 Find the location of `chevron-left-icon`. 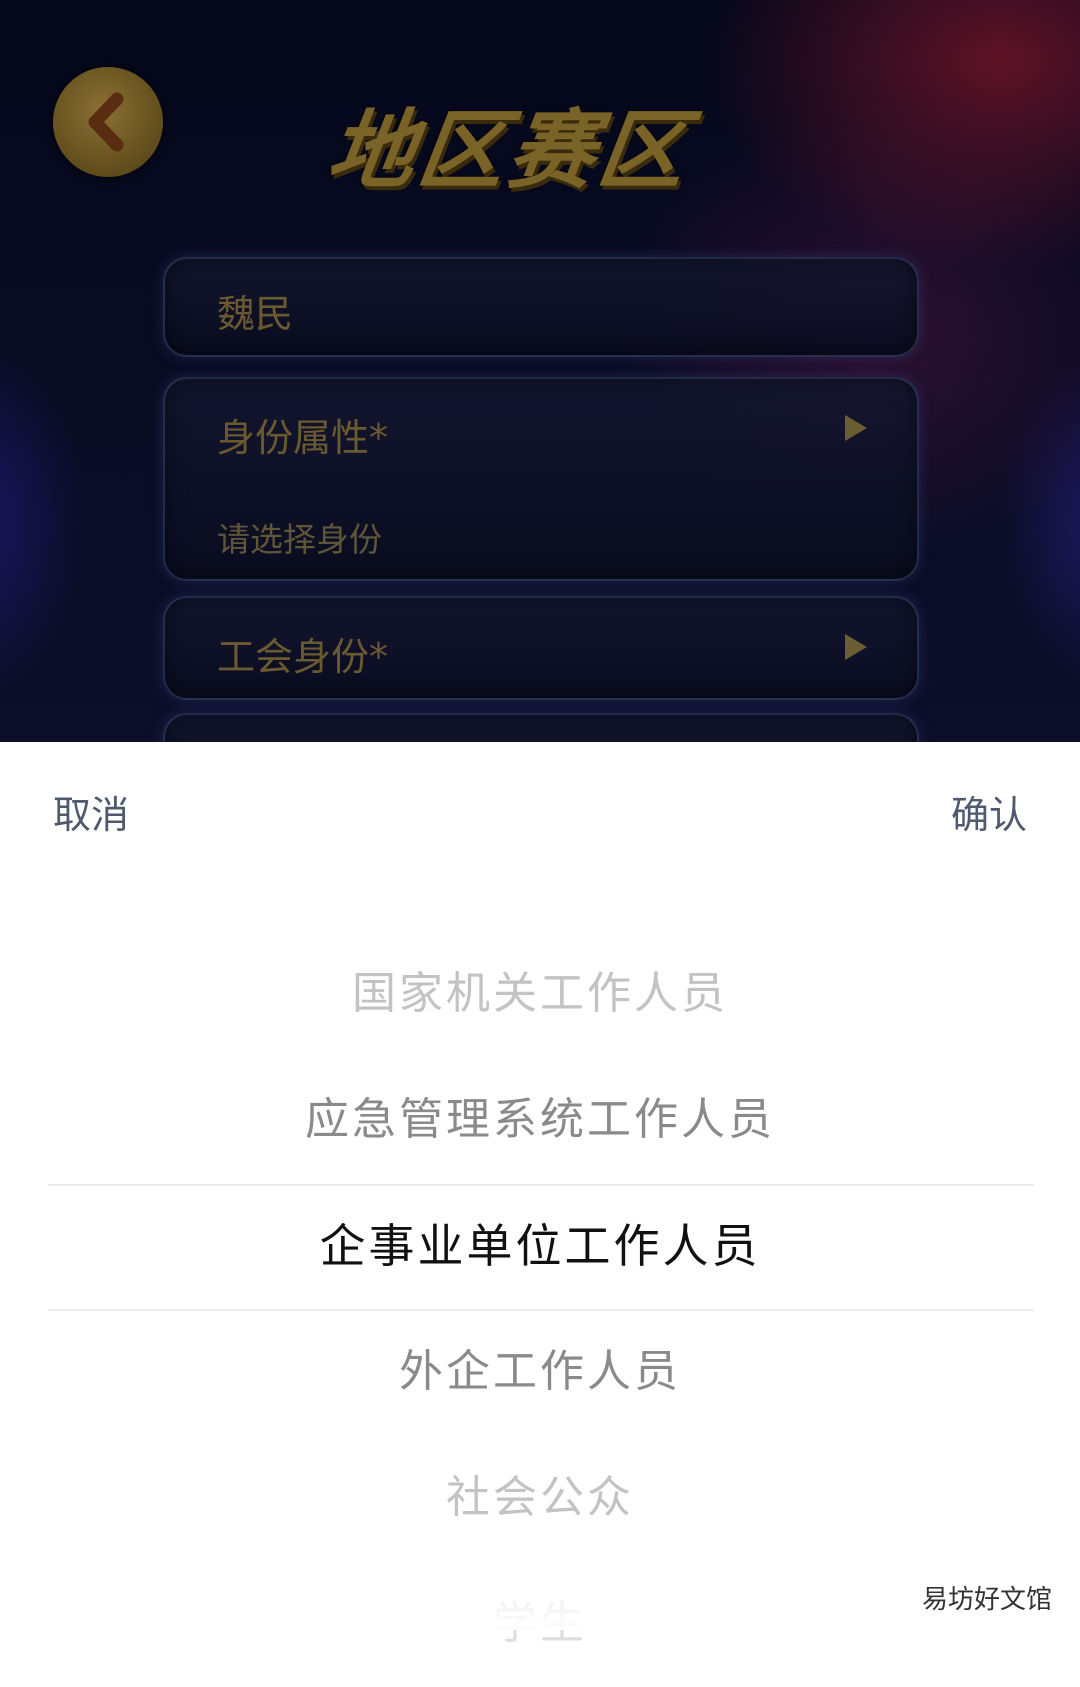

chevron-left-icon is located at coordinates (106, 122).